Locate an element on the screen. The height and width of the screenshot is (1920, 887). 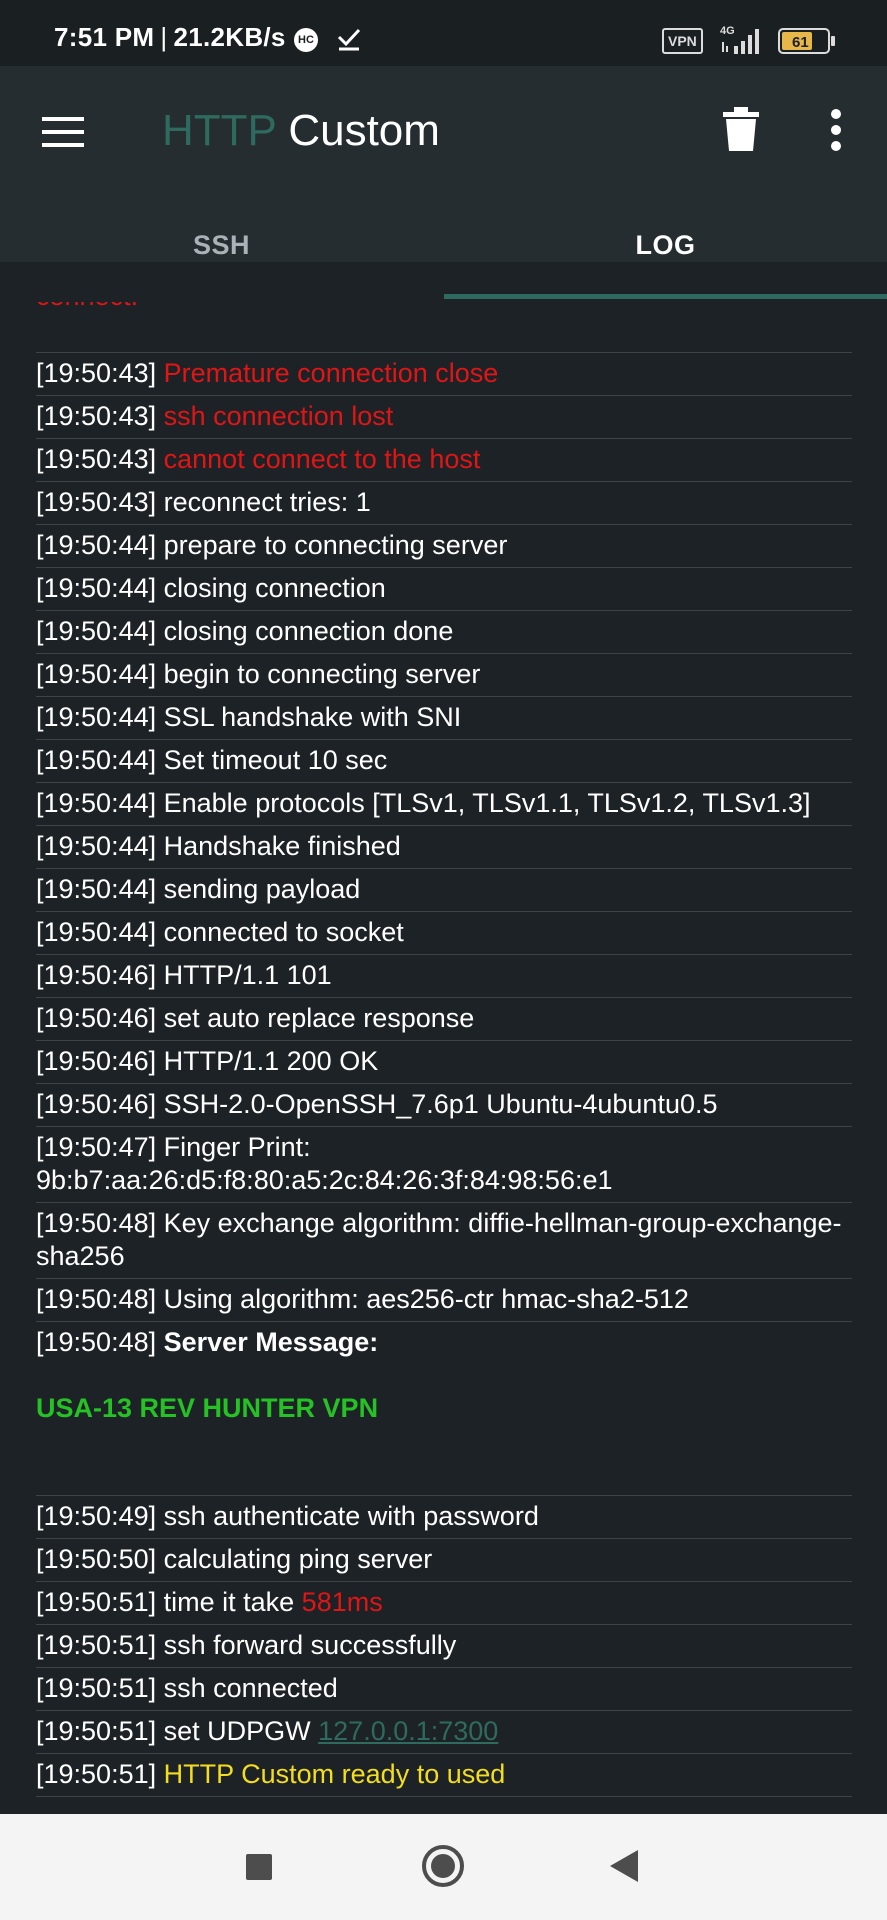
tab-ssh: SSH is located at coordinates (221, 245).